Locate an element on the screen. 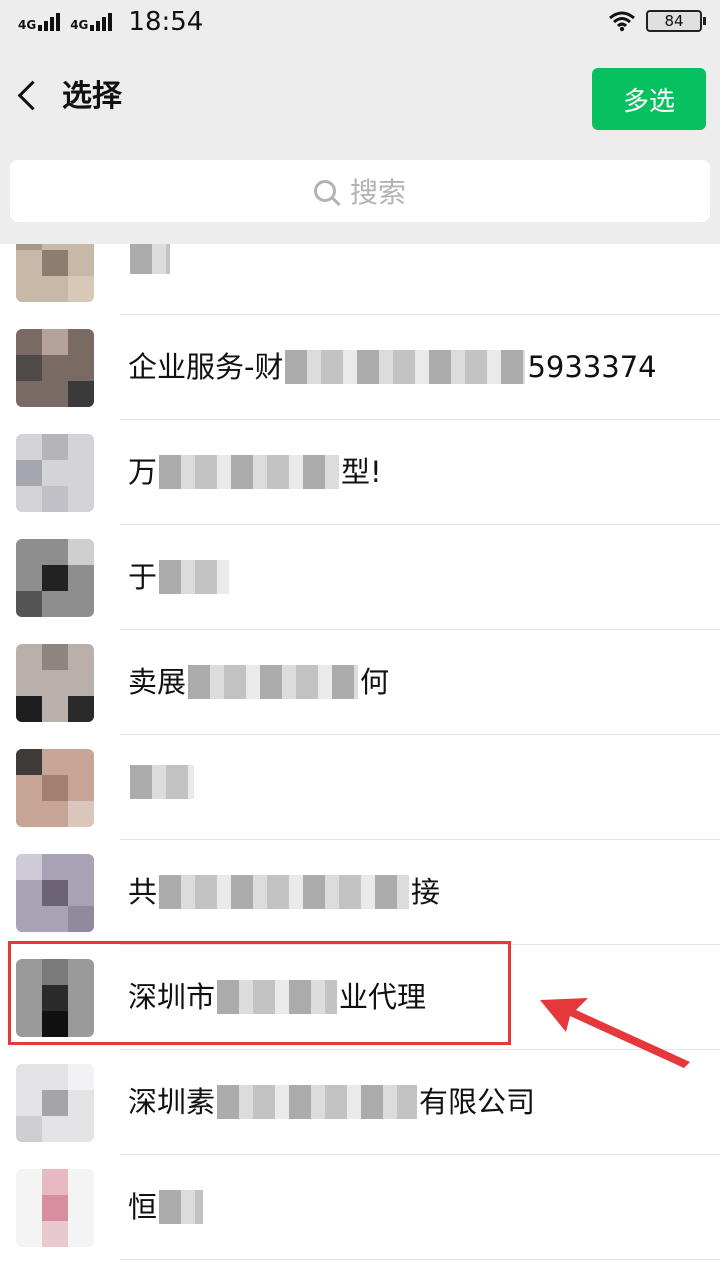 This screenshot has width=720, height=1265. battery-icon: 84 is located at coordinates (676, 21).